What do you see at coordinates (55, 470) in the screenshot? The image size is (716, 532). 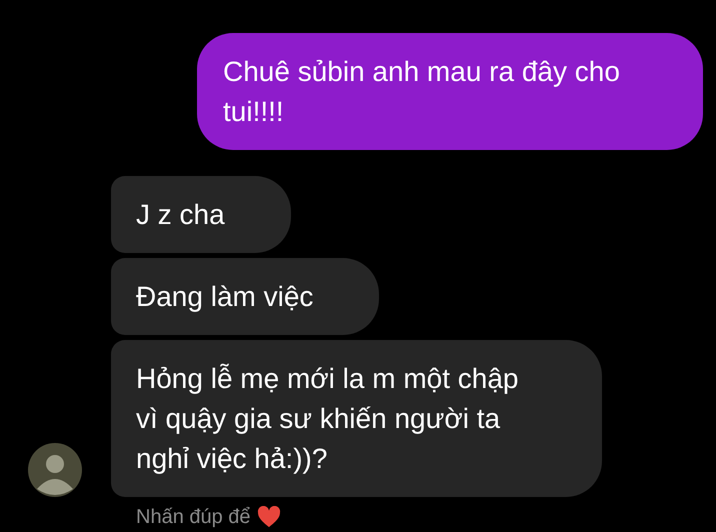 I see `avatar` at bounding box center [55, 470].